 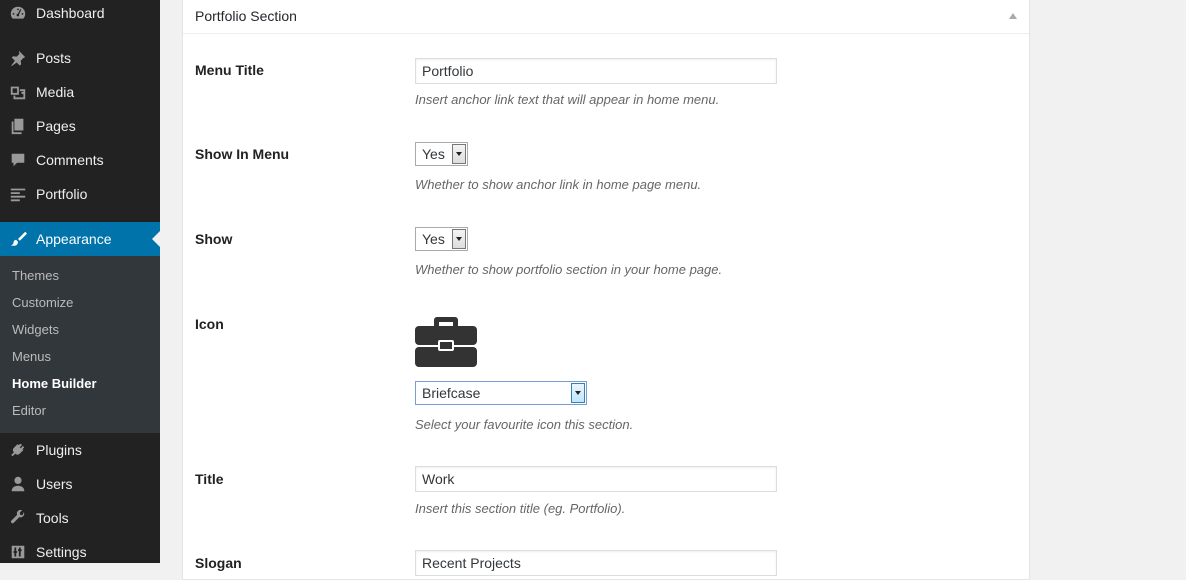 What do you see at coordinates (29, 410) in the screenshot?
I see `submenu-item-editor: Editor` at bounding box center [29, 410].